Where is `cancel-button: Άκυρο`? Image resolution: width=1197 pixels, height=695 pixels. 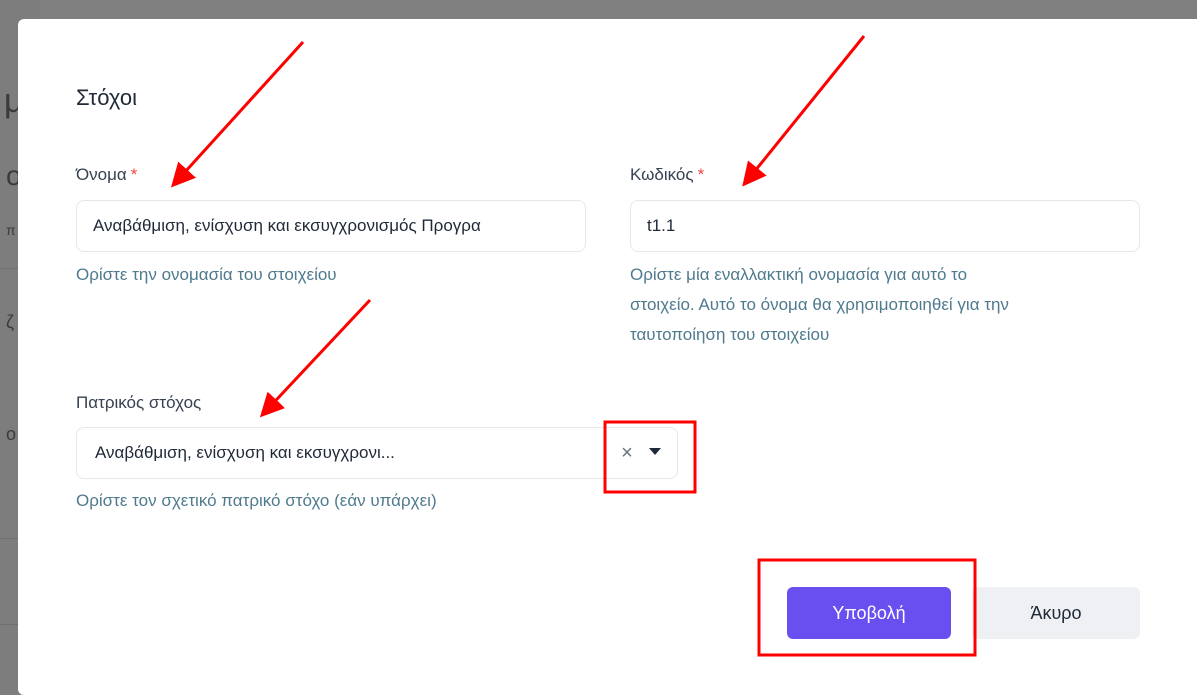
cancel-button: Άκυρο is located at coordinates (1056, 613).